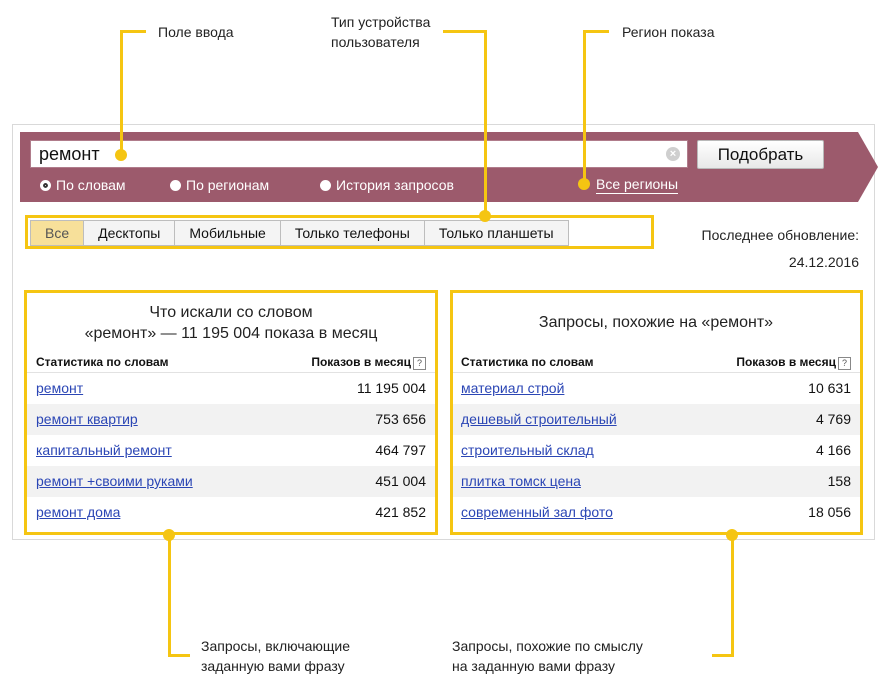 The width and height of the screenshot is (895, 685). I want to click on radio-by-regions: По регионам, so click(219, 185).